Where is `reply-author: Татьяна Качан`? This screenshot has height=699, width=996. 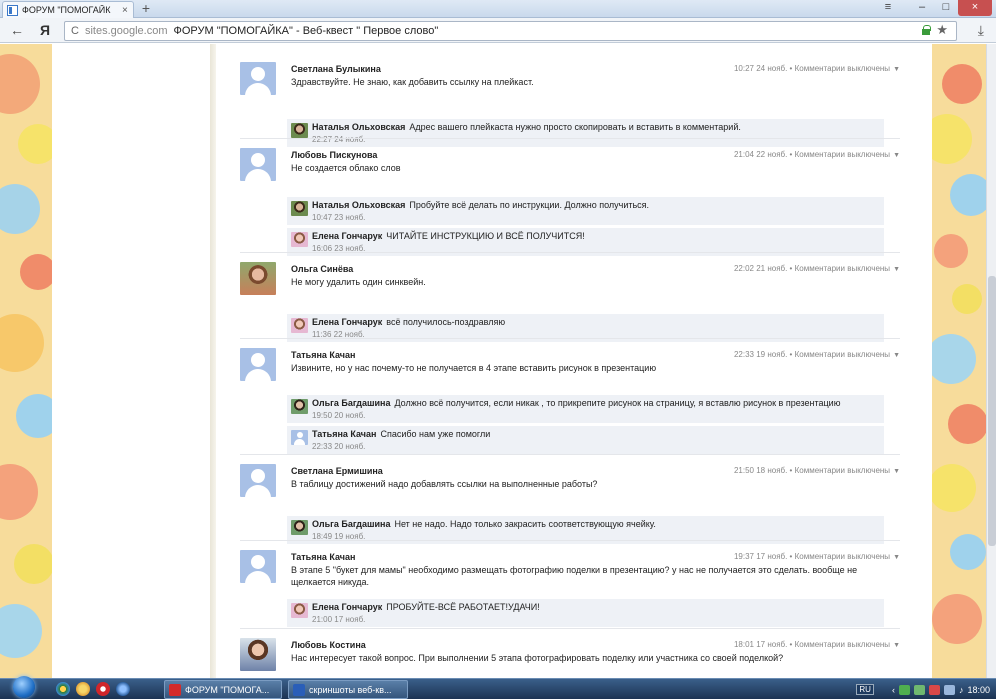 reply-author: Татьяна Качан is located at coordinates (344, 434).